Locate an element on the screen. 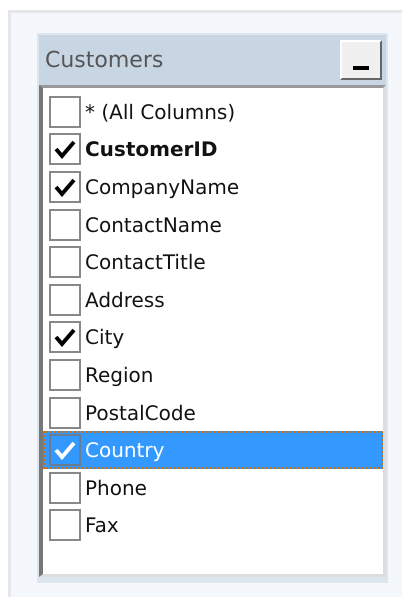 This screenshot has height=597, width=402. window-title: Customers is located at coordinates (104, 60).